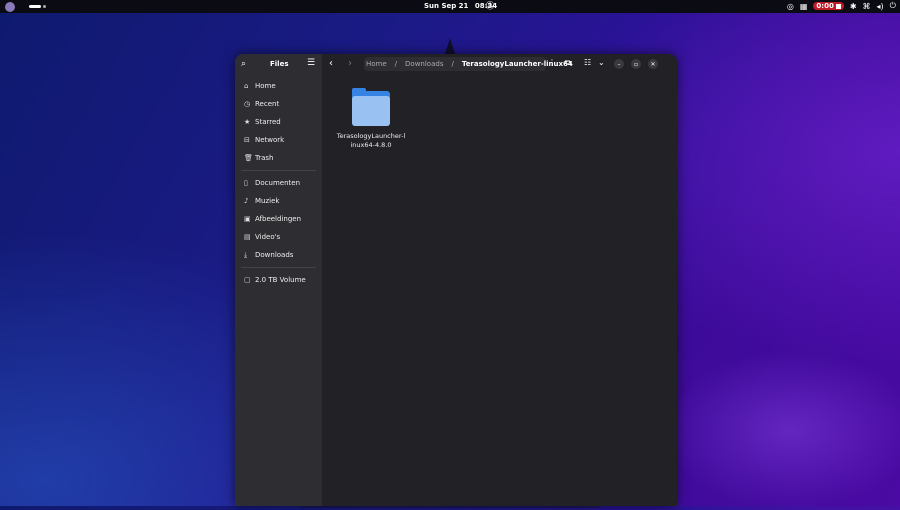  Describe the element at coordinates (331, 63) in the screenshot. I see `back-button: ‹` at that location.